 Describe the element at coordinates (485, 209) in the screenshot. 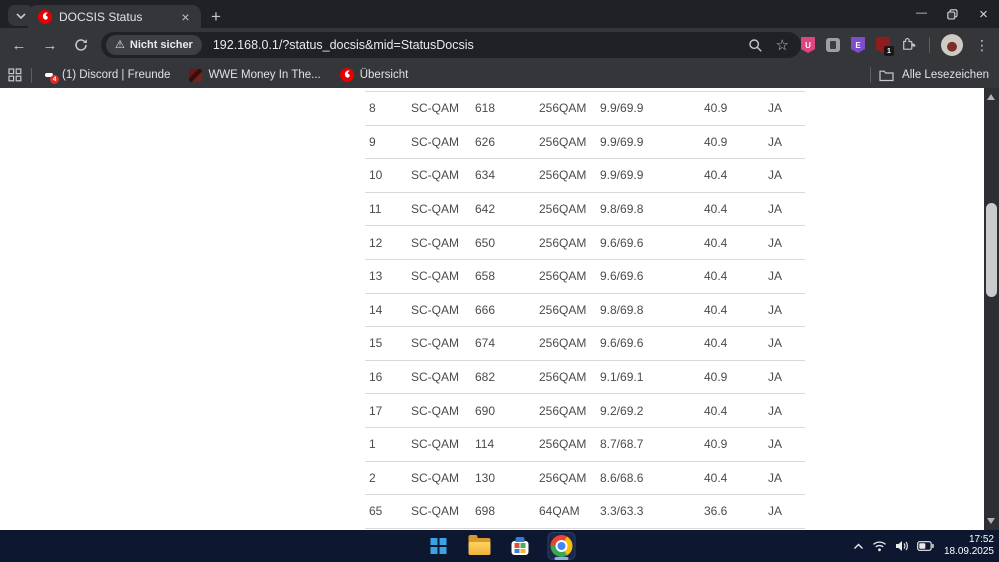

I see `table-cell: 642` at that location.